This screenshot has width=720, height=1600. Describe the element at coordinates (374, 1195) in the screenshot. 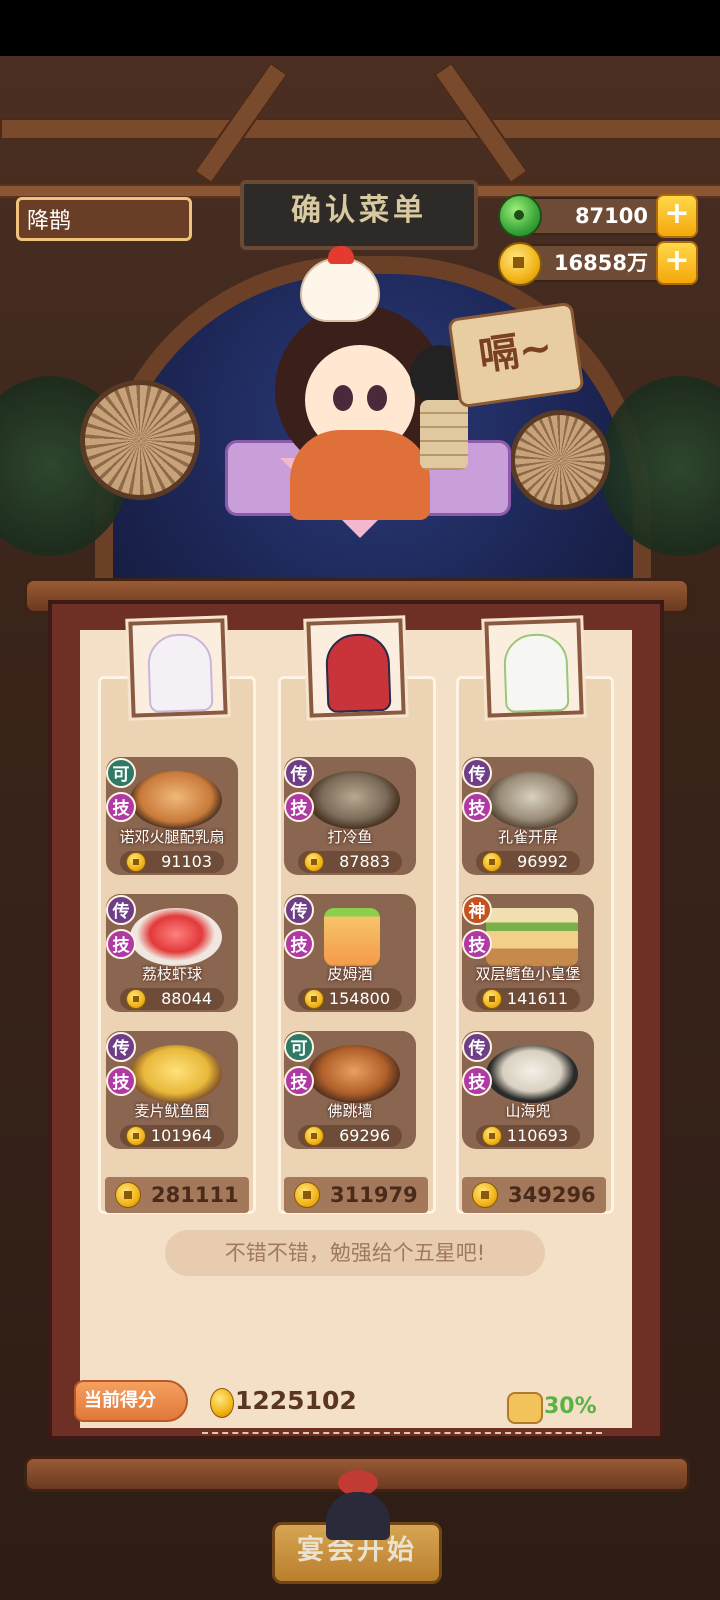

I see `column-total-value: 311979` at that location.